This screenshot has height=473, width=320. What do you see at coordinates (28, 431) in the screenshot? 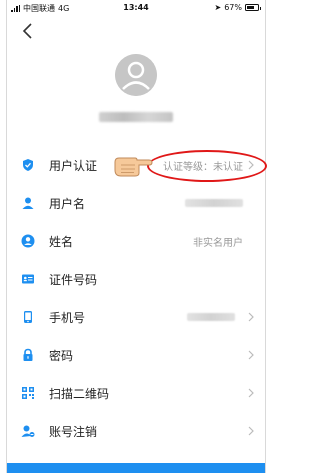
I see `person-remove-icon` at bounding box center [28, 431].